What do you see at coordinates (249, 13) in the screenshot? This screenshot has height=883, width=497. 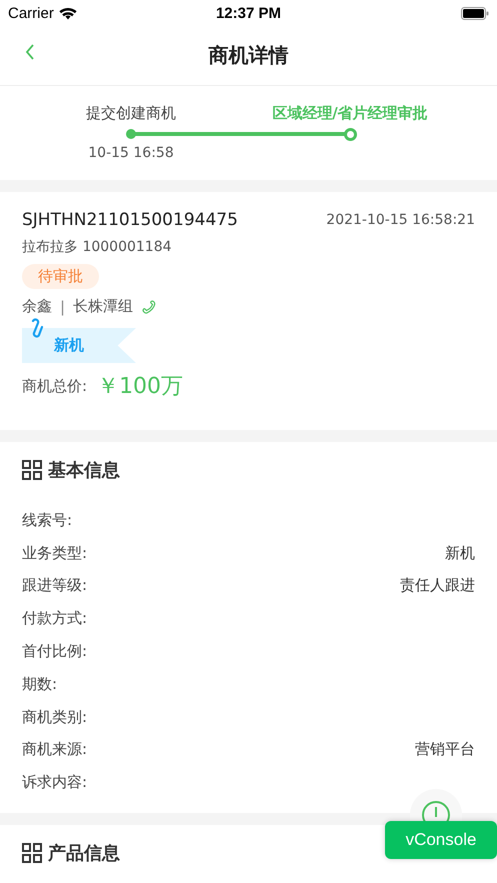 I see `clock-time: 12:37 PM` at bounding box center [249, 13].